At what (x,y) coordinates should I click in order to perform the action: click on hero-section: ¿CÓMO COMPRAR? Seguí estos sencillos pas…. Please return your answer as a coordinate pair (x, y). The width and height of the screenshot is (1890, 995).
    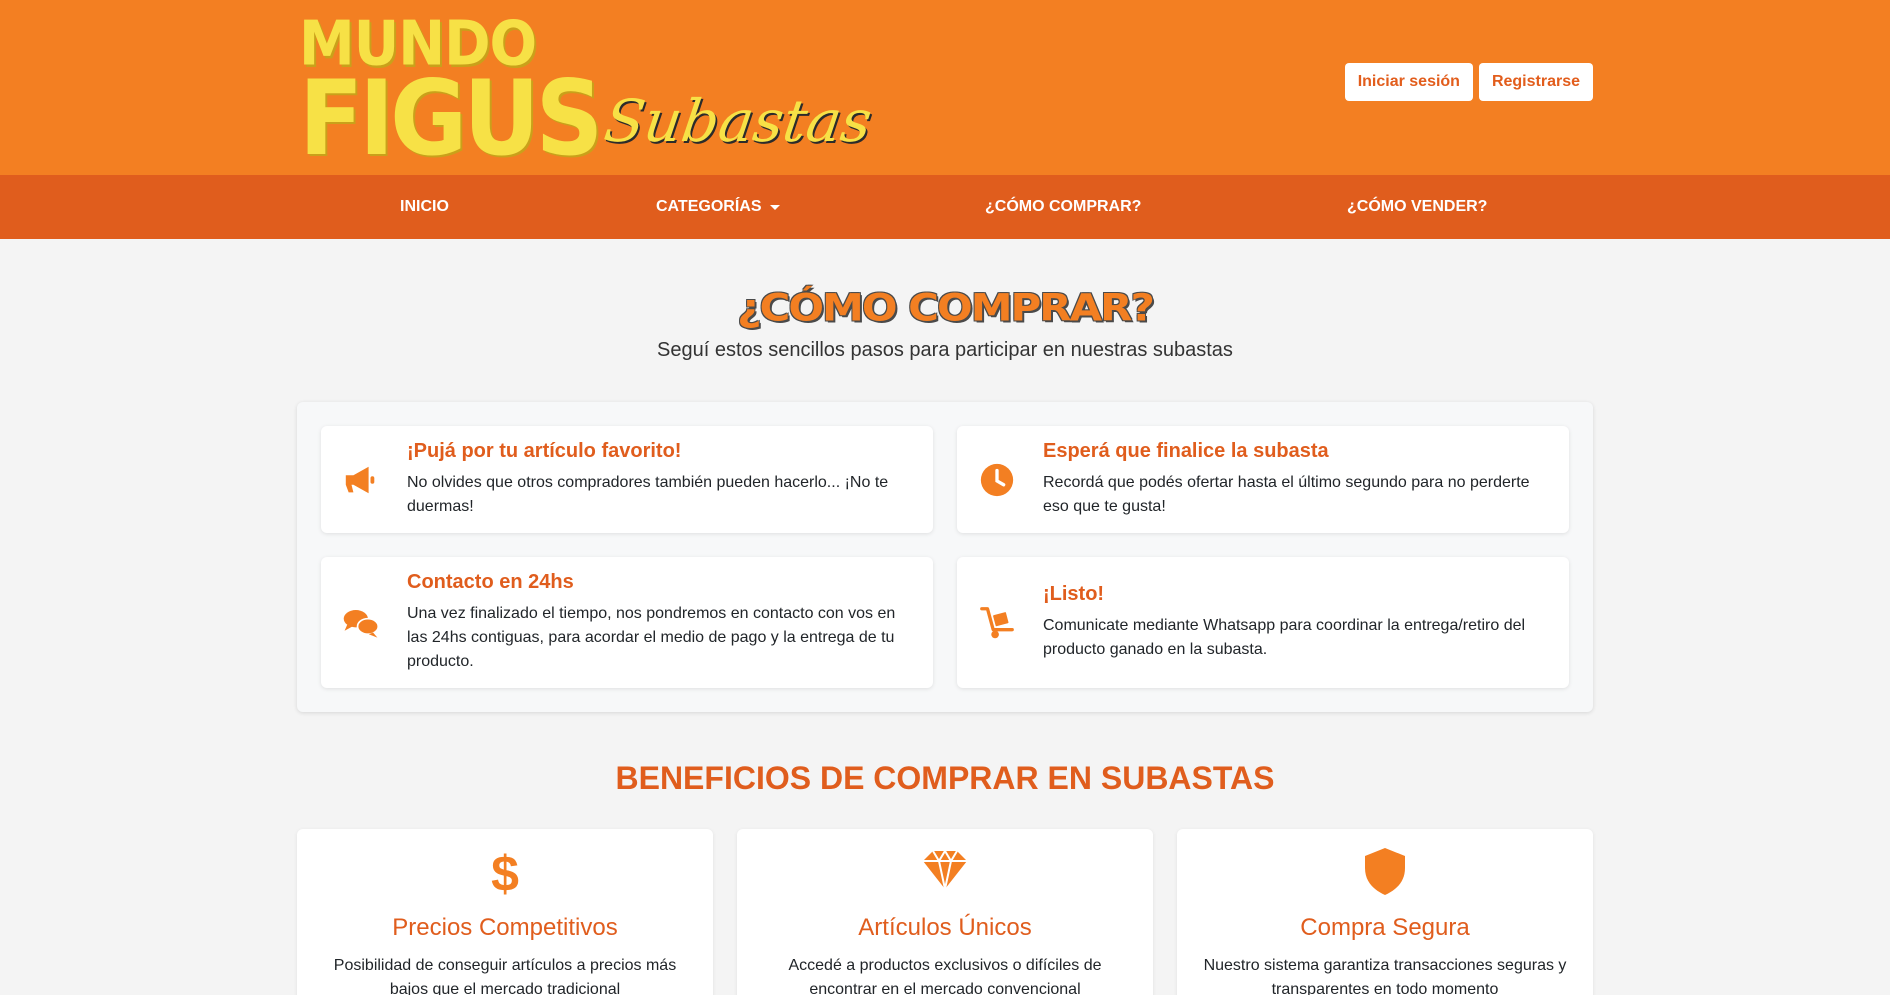
    Looking at the image, I should click on (945, 300).